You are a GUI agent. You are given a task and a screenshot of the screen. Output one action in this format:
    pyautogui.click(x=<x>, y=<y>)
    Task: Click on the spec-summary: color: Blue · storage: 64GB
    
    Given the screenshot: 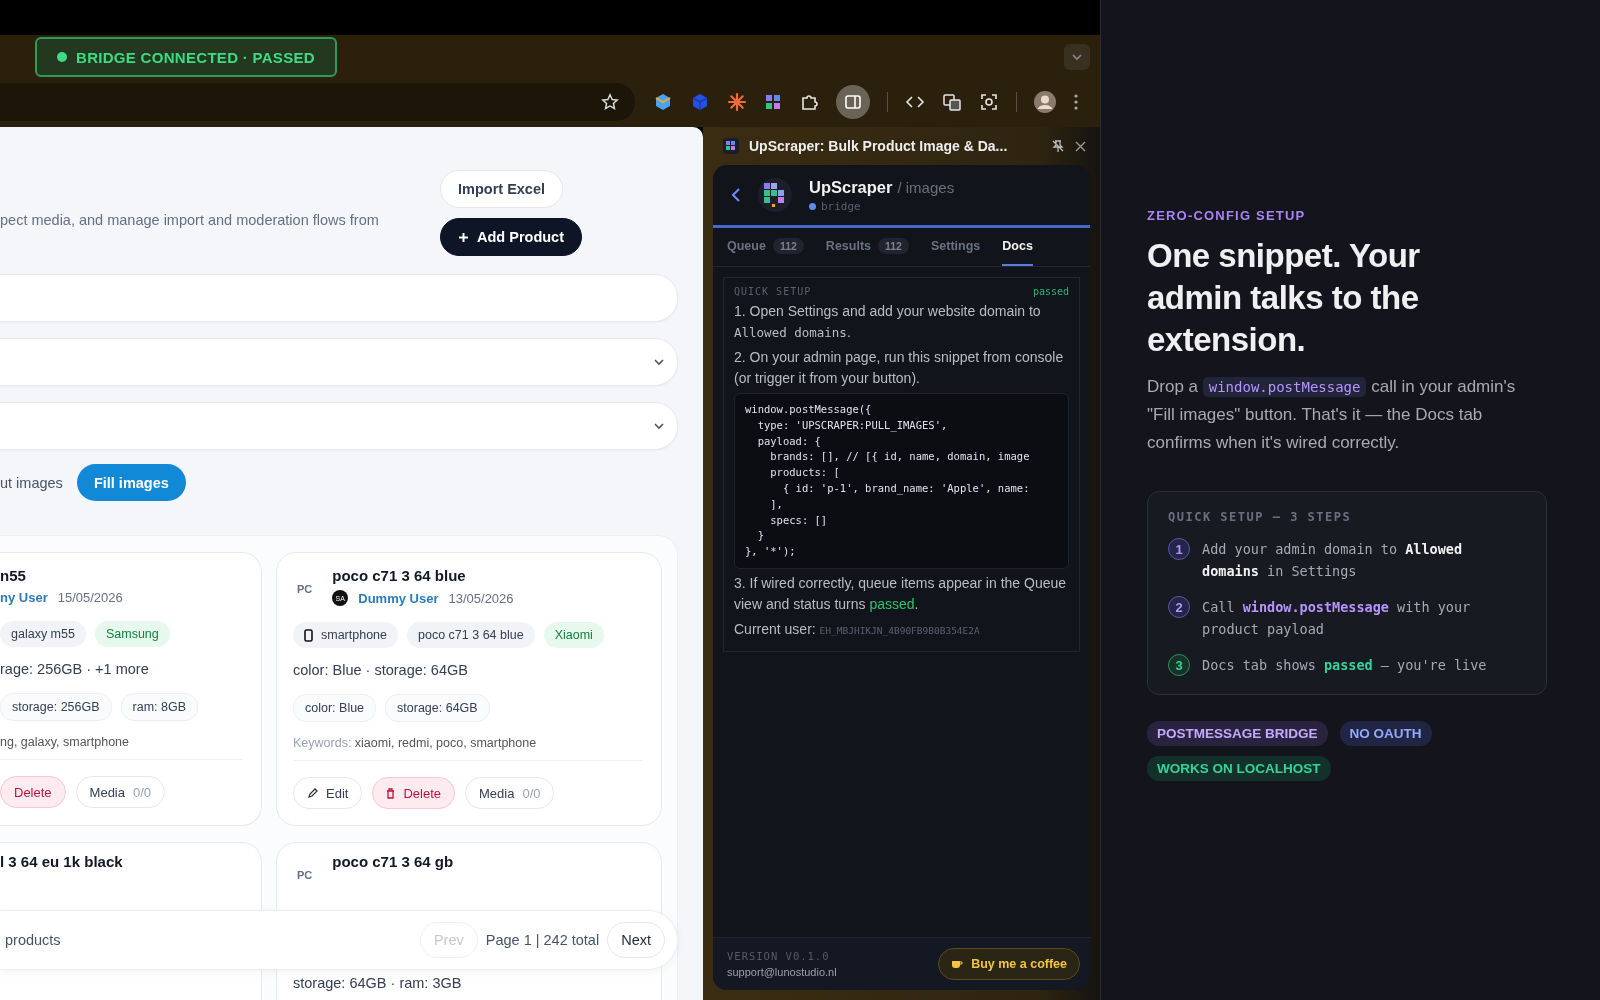 What is the action you would take?
    pyautogui.click(x=381, y=670)
    